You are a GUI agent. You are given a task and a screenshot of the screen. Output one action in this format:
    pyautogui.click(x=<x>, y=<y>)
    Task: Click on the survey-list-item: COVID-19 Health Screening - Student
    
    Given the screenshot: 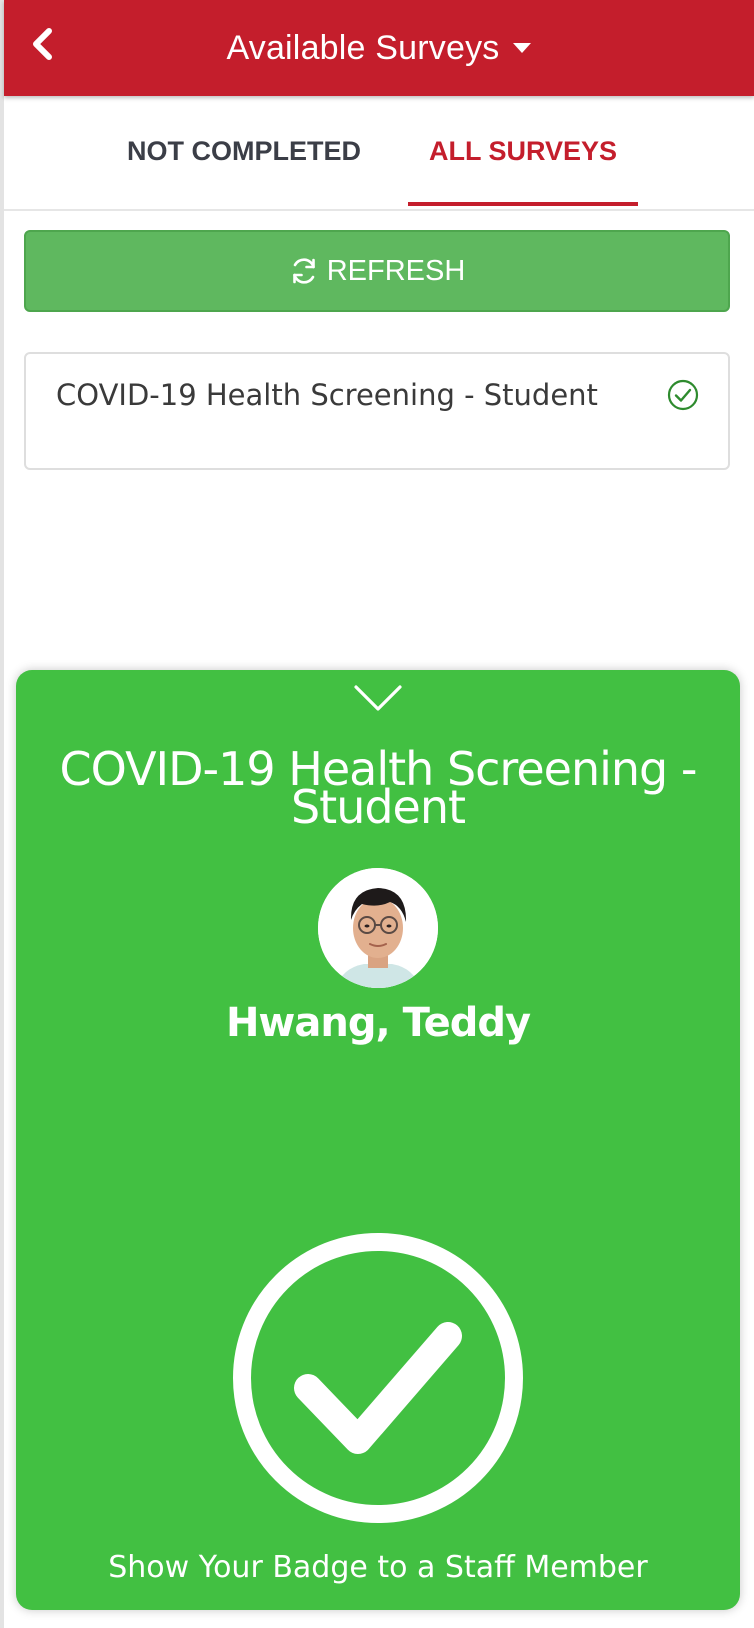 What is the action you would take?
    pyautogui.click(x=377, y=411)
    